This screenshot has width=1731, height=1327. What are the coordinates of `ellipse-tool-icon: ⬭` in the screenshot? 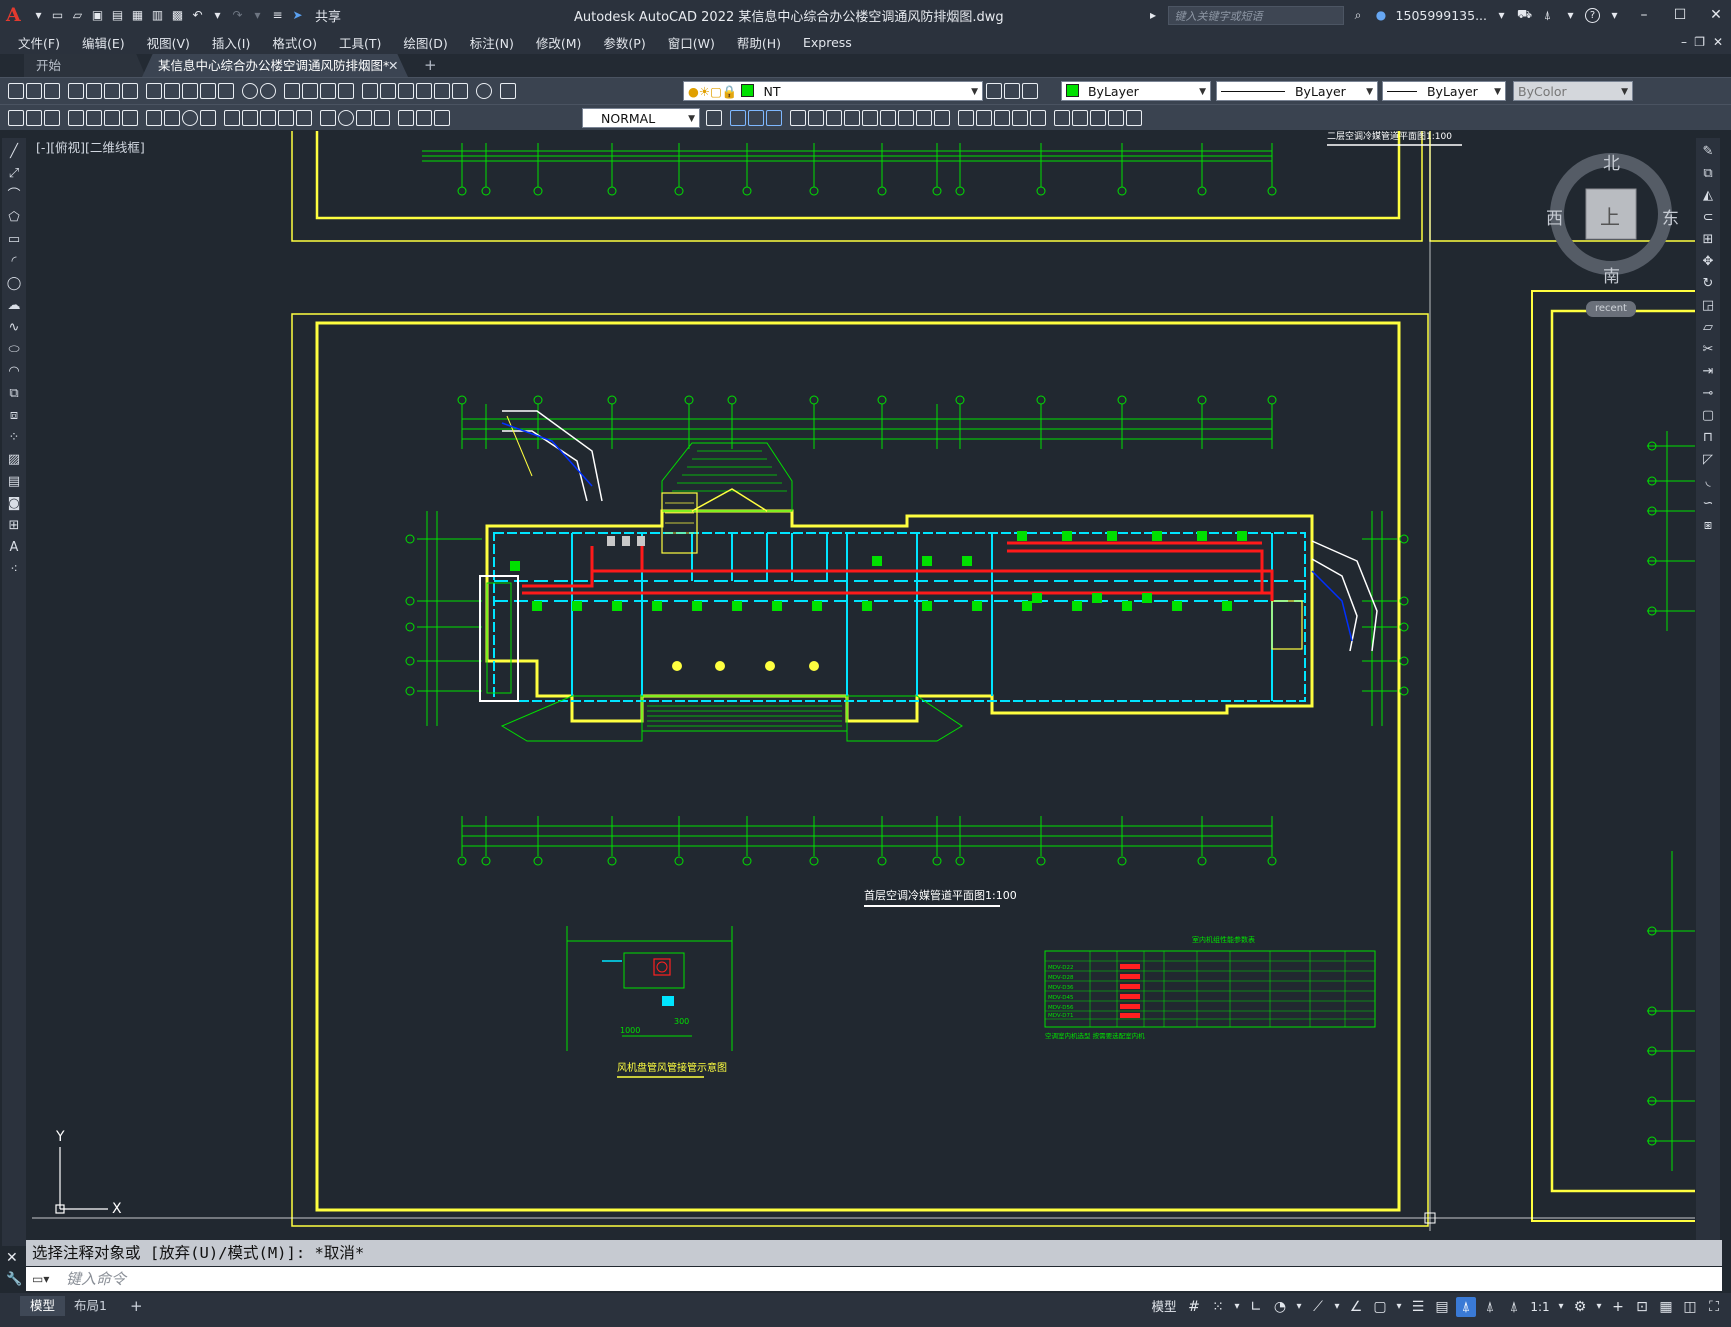 It's located at (14, 350).